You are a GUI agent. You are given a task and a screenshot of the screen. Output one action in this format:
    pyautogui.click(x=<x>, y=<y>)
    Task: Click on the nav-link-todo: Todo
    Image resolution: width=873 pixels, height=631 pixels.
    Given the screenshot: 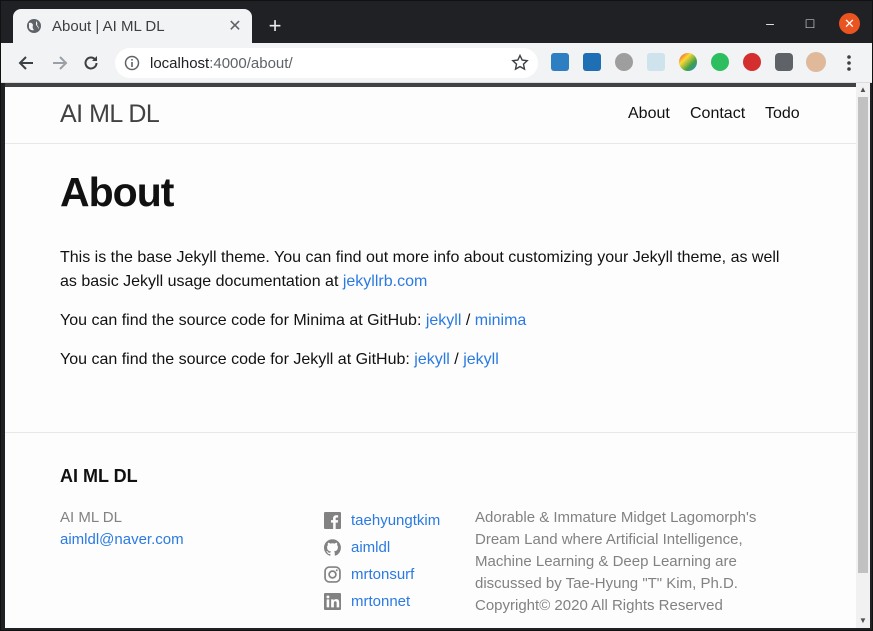 What is the action you would take?
    pyautogui.click(x=782, y=114)
    